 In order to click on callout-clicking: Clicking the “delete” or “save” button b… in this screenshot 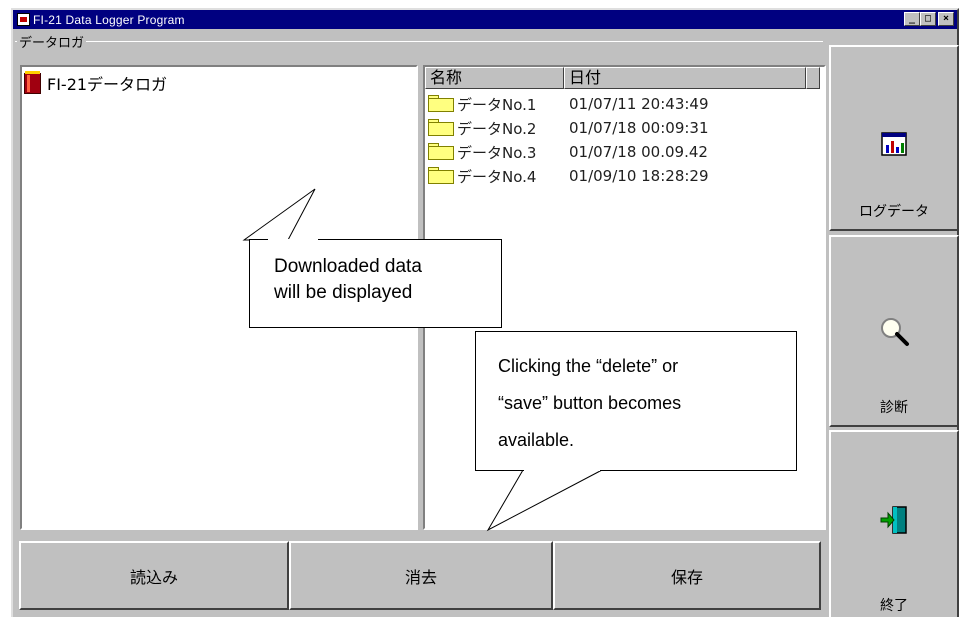, I will do `click(636, 401)`.